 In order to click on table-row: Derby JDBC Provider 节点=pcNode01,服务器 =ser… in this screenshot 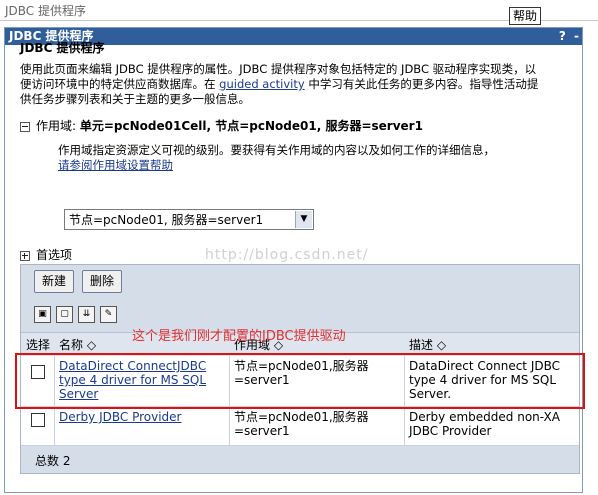, I will do `click(300, 426)`.